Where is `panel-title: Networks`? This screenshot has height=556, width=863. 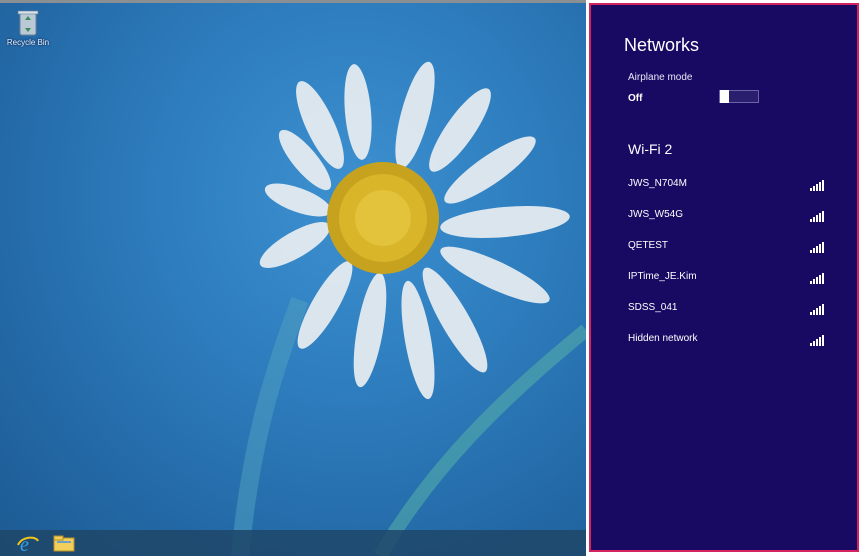 panel-title: Networks is located at coordinates (662, 45).